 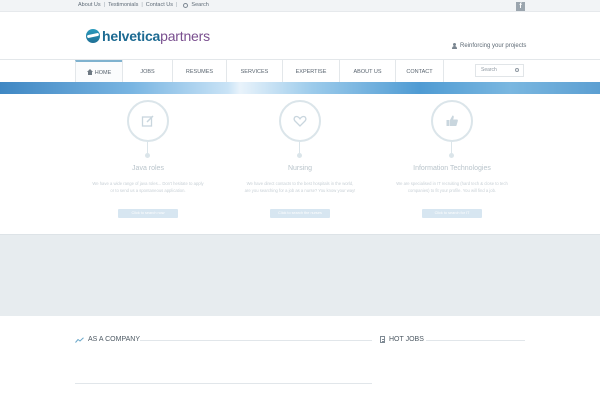 I want to click on nav-label: About Us, so click(x=367, y=71).